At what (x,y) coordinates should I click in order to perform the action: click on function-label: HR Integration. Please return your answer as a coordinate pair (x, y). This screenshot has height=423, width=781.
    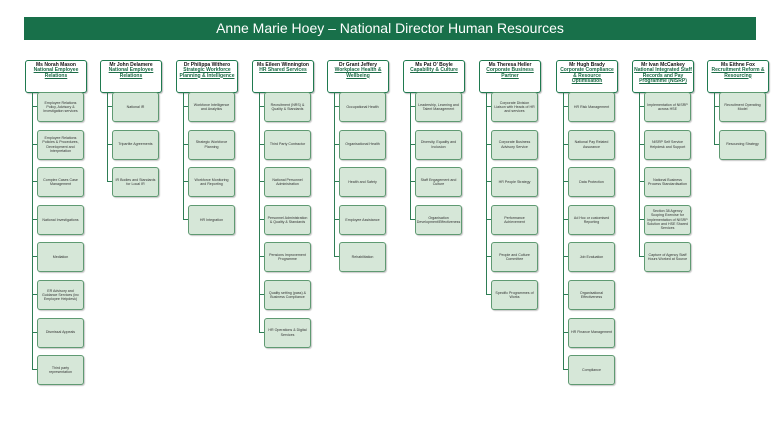
    Looking at the image, I should click on (211, 219).